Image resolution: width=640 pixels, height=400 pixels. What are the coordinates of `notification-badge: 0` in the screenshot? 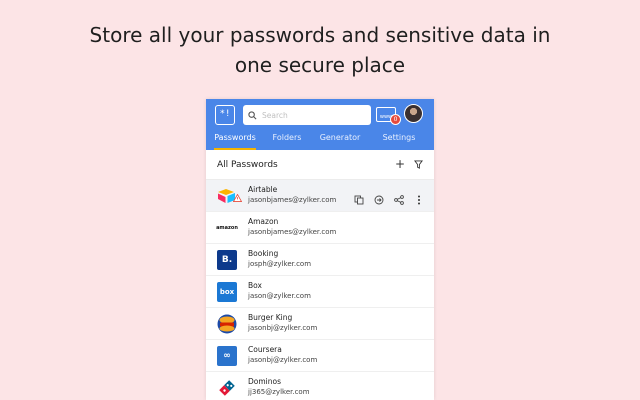 It's located at (395, 119).